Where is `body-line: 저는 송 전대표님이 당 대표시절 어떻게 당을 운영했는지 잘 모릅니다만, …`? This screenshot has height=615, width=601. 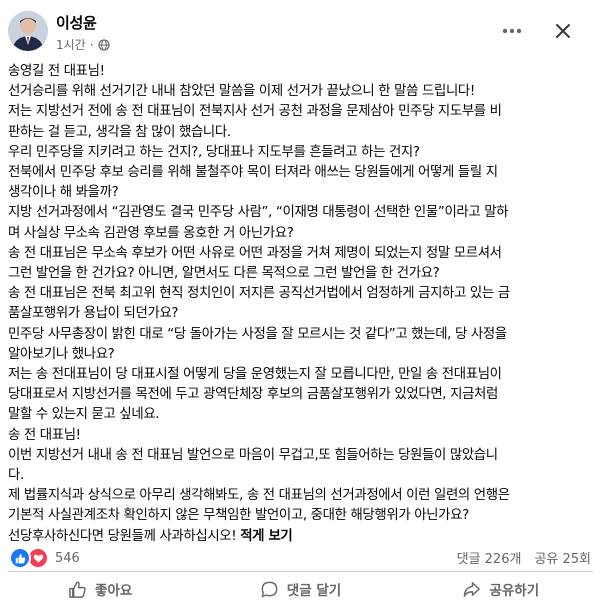 body-line: 저는 송 전대표님이 당 대표시절 어떻게 당을 운영했는지 잘 모릅니다만, … is located at coordinates (255, 375).